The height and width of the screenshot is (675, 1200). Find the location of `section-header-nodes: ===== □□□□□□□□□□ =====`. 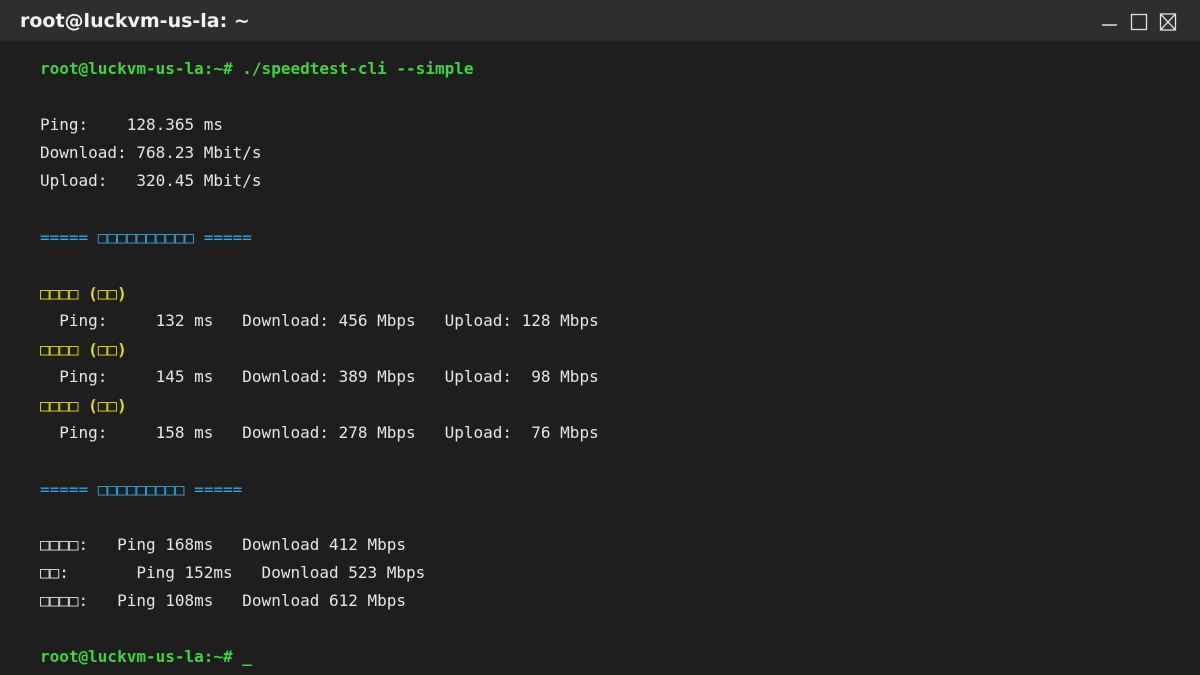

section-header-nodes: ===== □□□□□□□□□□ ===== is located at coordinates (146, 237).